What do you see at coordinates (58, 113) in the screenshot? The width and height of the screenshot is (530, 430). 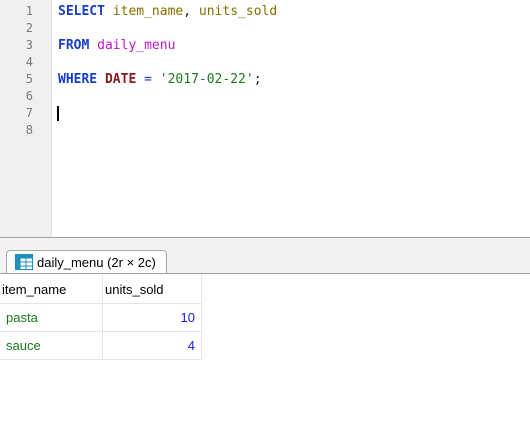 I see `text-cursor` at bounding box center [58, 113].